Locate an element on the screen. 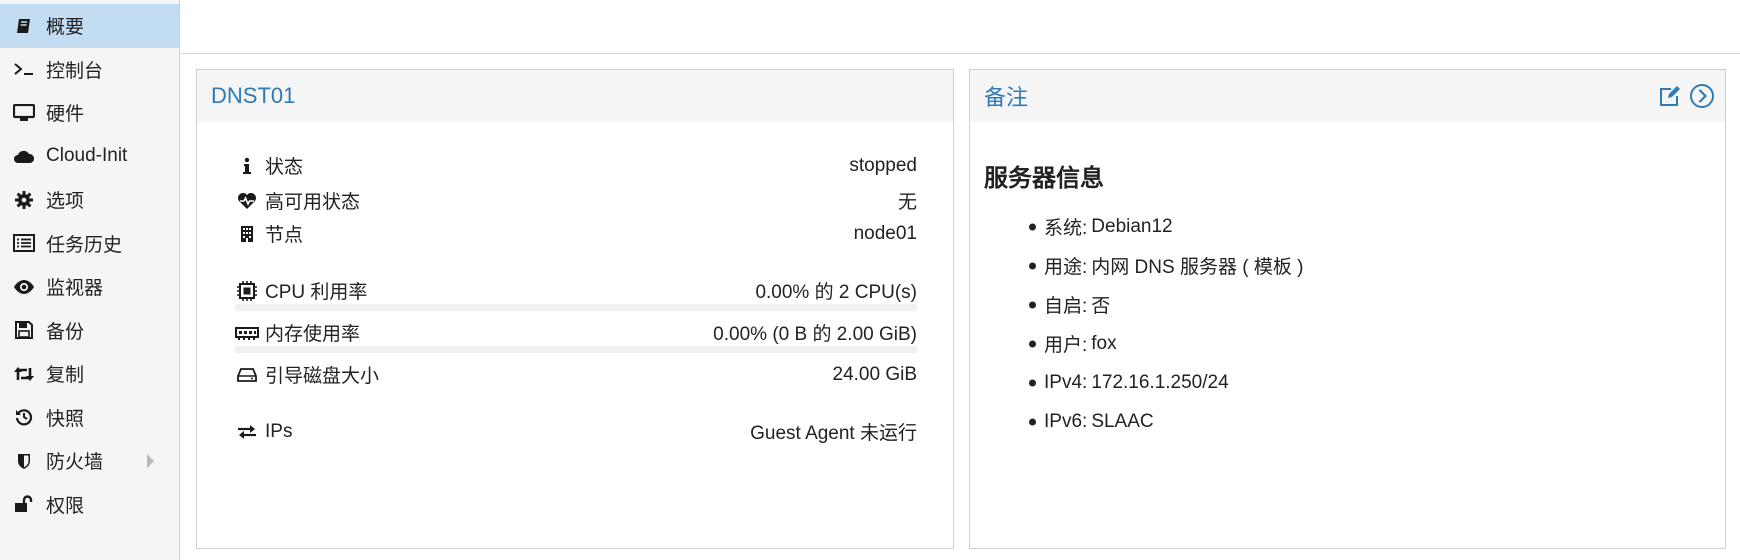 This screenshot has height=560, width=1740. list-item: IPv4: 172.16.1.250/24 is located at coordinates (1347, 382).